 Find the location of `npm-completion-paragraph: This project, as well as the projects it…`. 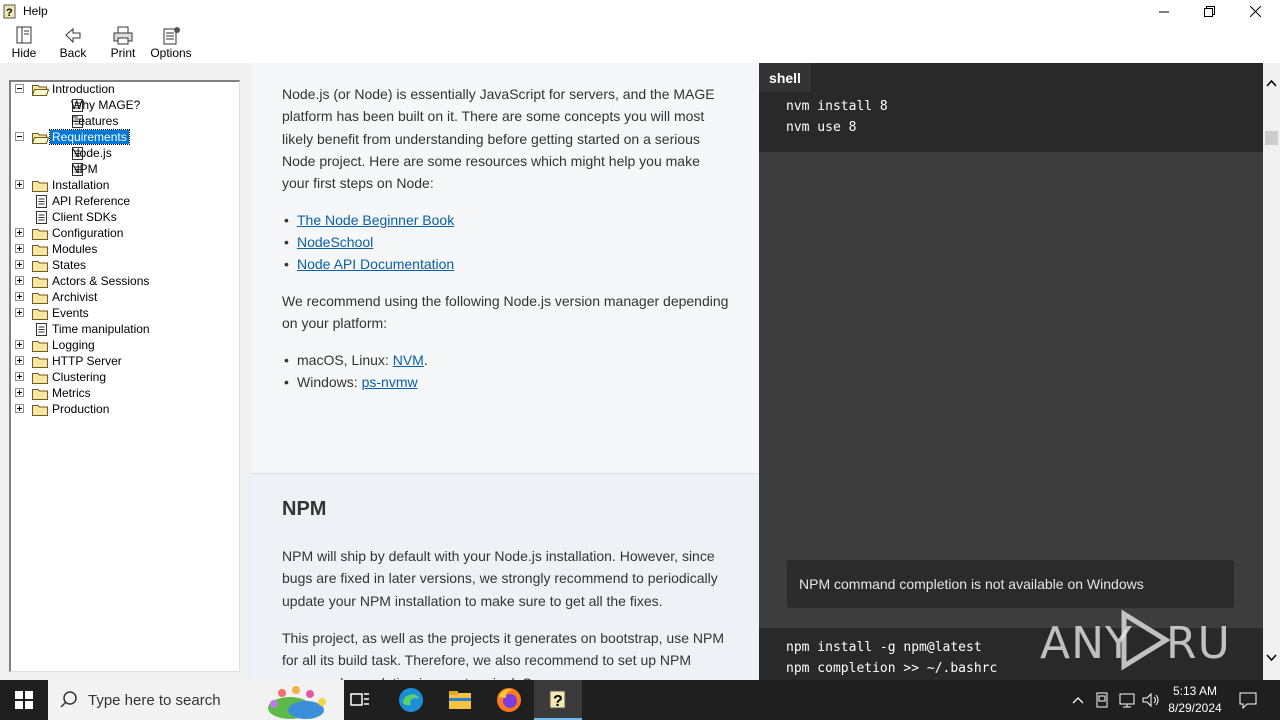

npm-completion-paragraph: This project, as well as the projects it… is located at coordinates (509, 653).